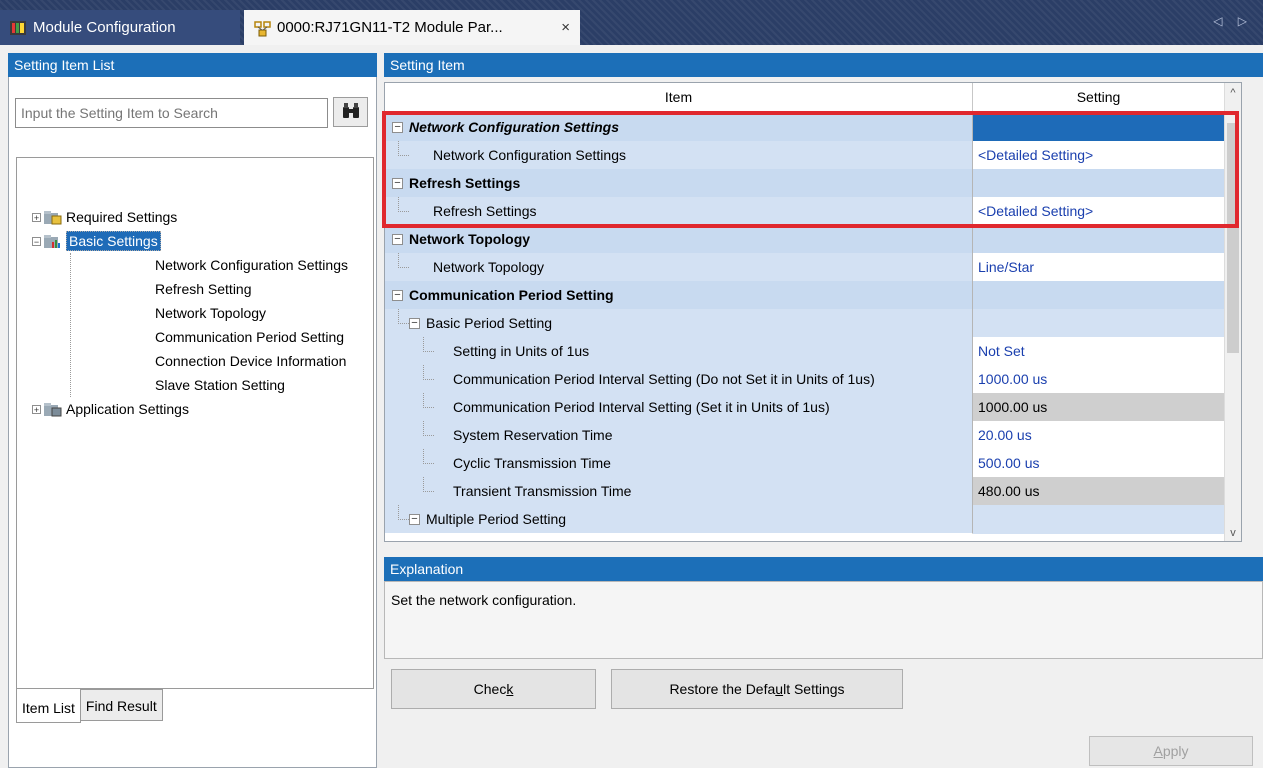 The width and height of the screenshot is (1263, 768). What do you see at coordinates (823, 65) in the screenshot?
I see `setting-item-header: Setting Item` at bounding box center [823, 65].